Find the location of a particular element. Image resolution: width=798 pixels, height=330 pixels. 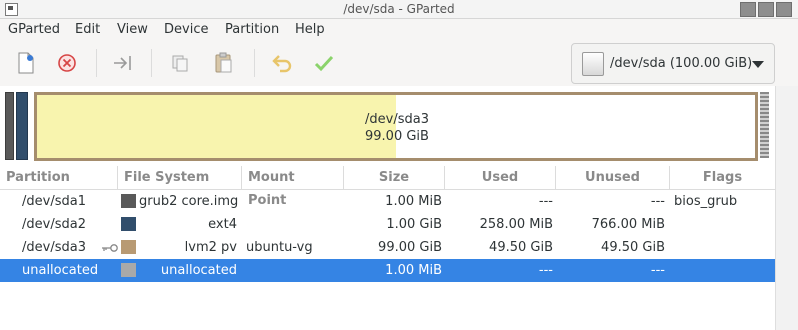

close-button is located at coordinates (784, 9).